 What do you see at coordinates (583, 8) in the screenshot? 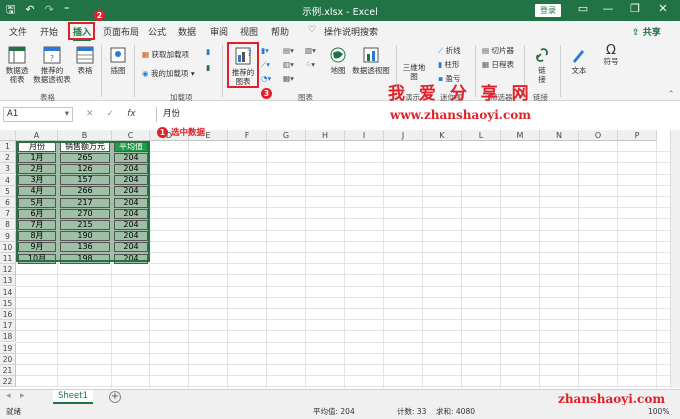
I see `ribbon-display-icon: ▭` at bounding box center [583, 8].